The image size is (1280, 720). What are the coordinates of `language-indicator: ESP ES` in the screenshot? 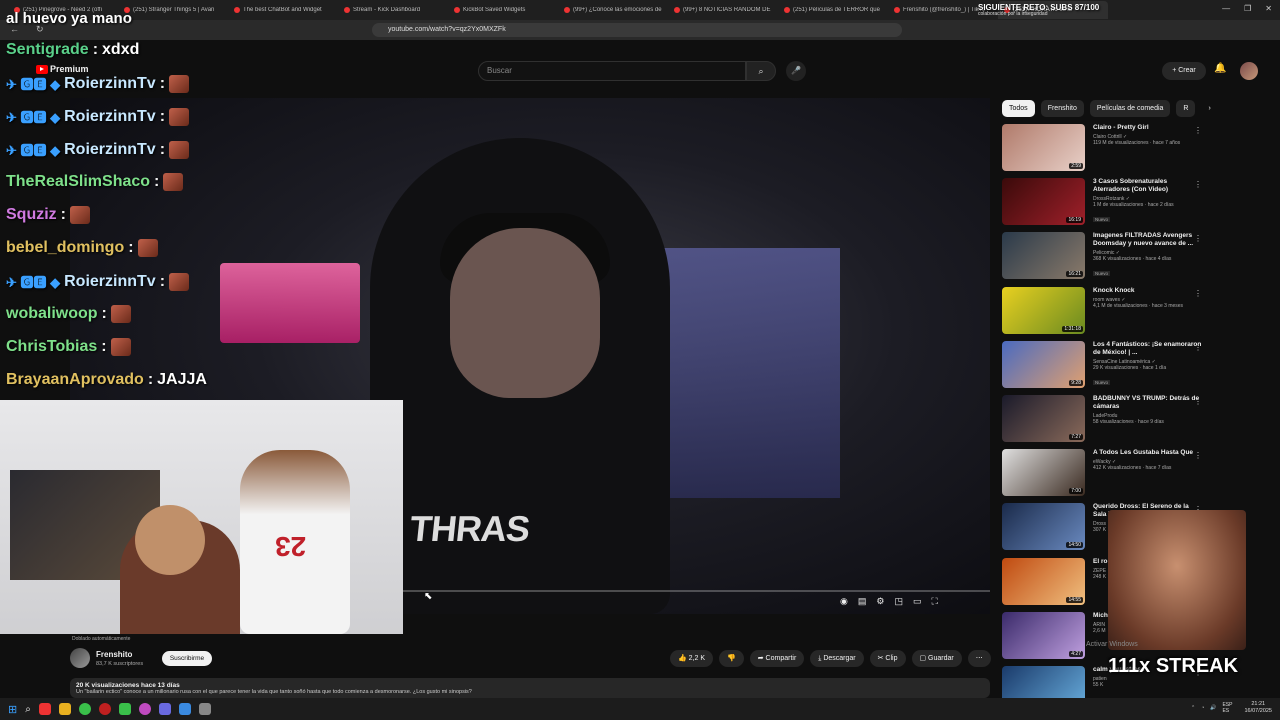 It's located at (1230, 708).